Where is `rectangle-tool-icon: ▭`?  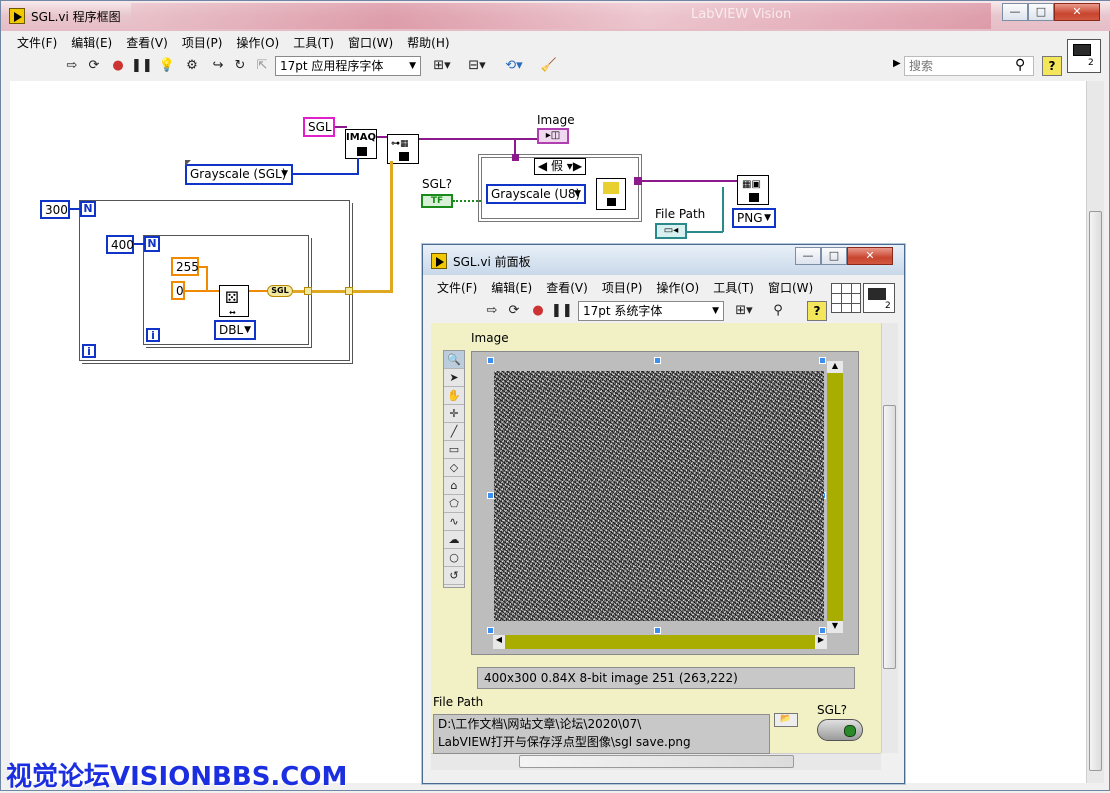
rectangle-tool-icon: ▭ is located at coordinates (454, 450).